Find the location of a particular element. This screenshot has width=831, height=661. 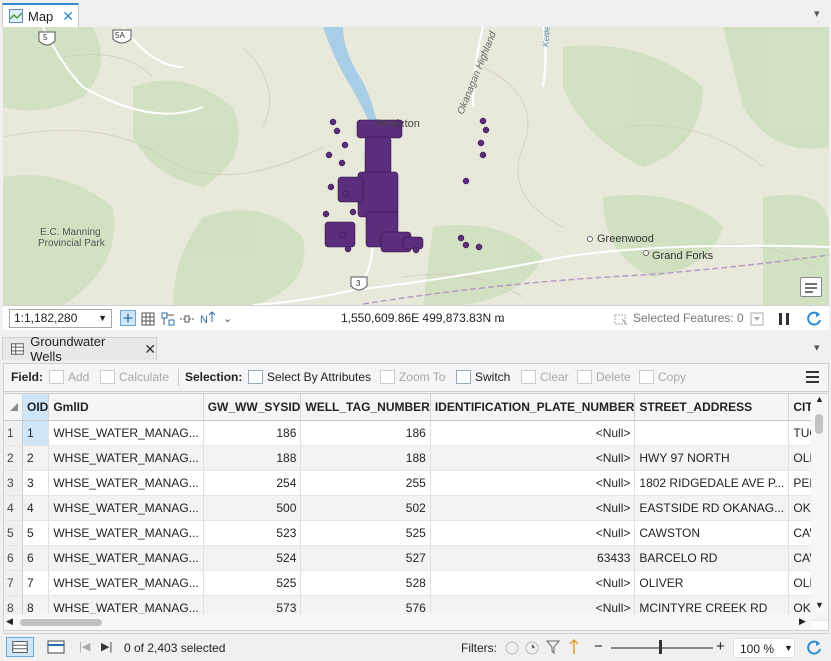

overview-map-button is located at coordinates (811, 287).